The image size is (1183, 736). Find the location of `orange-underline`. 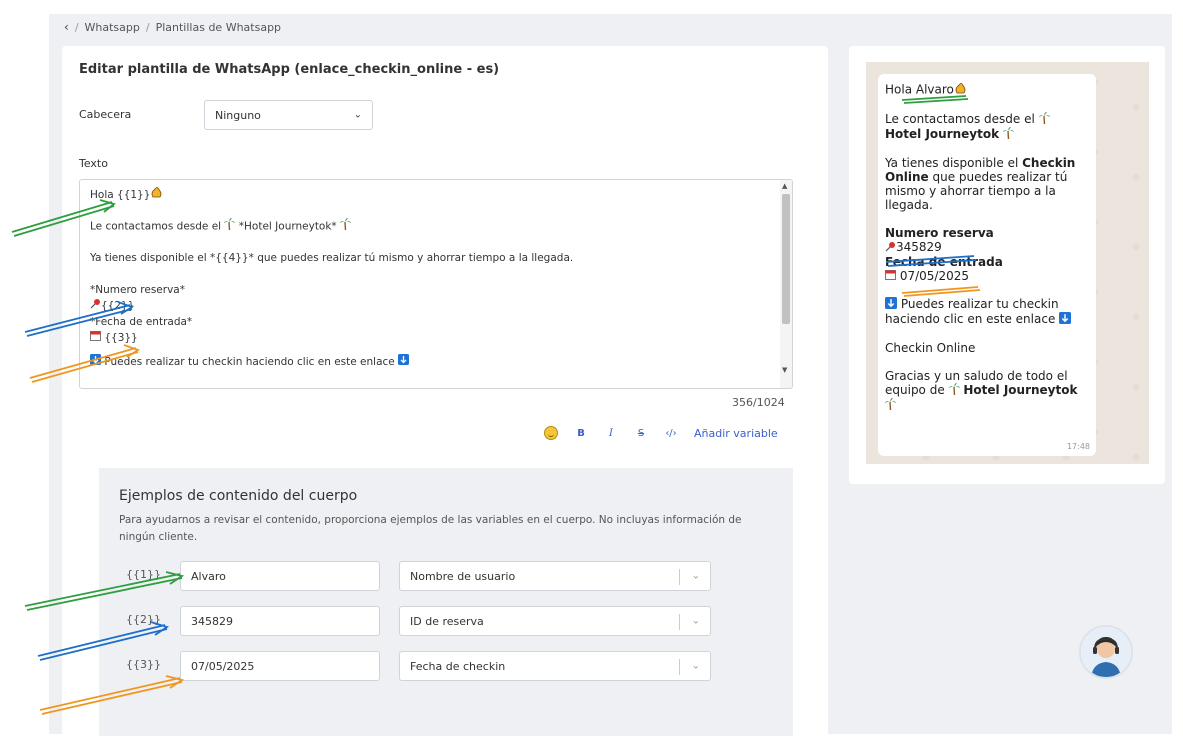

orange-underline is located at coordinates (941, 291).